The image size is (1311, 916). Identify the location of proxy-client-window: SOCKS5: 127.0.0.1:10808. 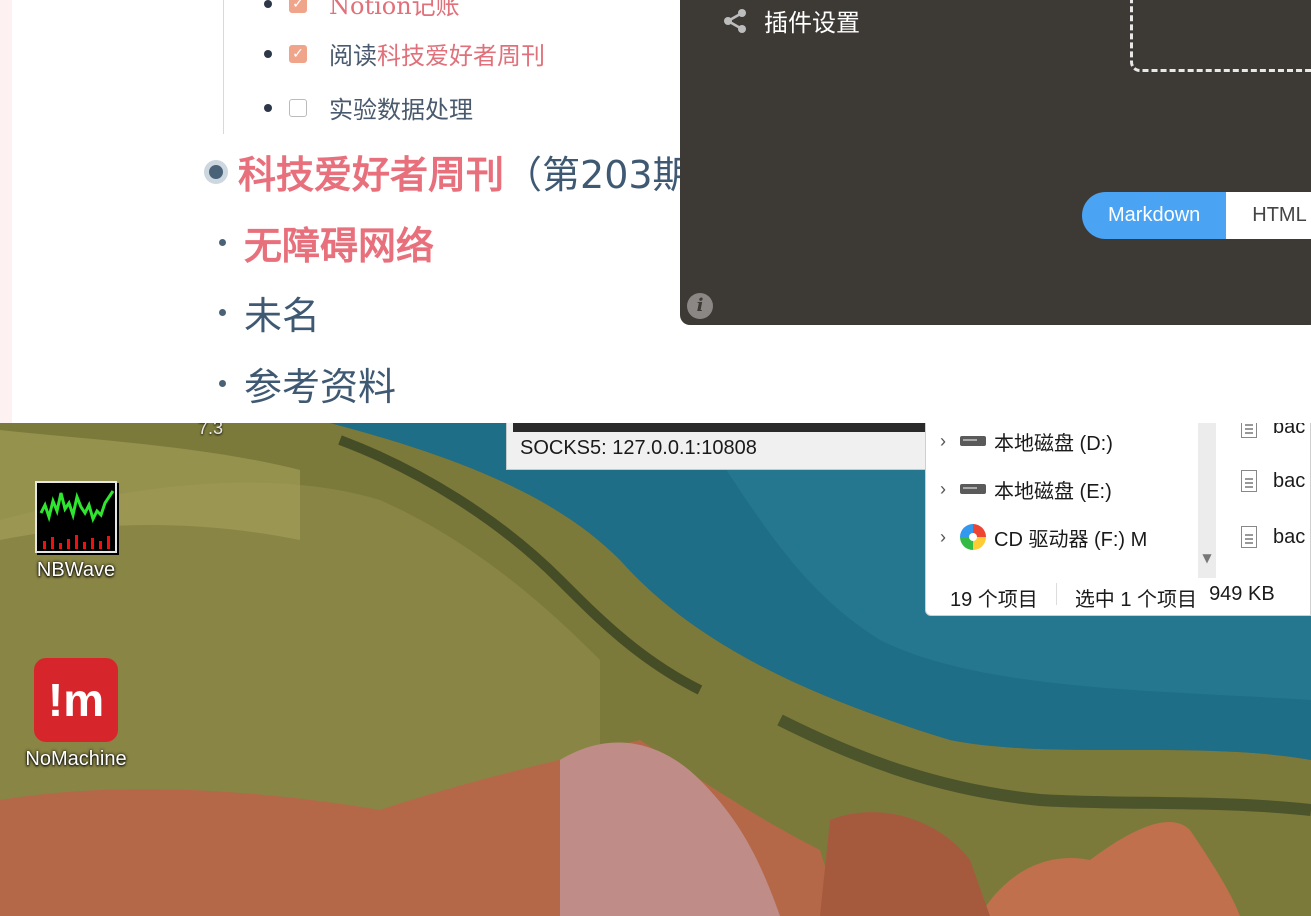
(721, 446).